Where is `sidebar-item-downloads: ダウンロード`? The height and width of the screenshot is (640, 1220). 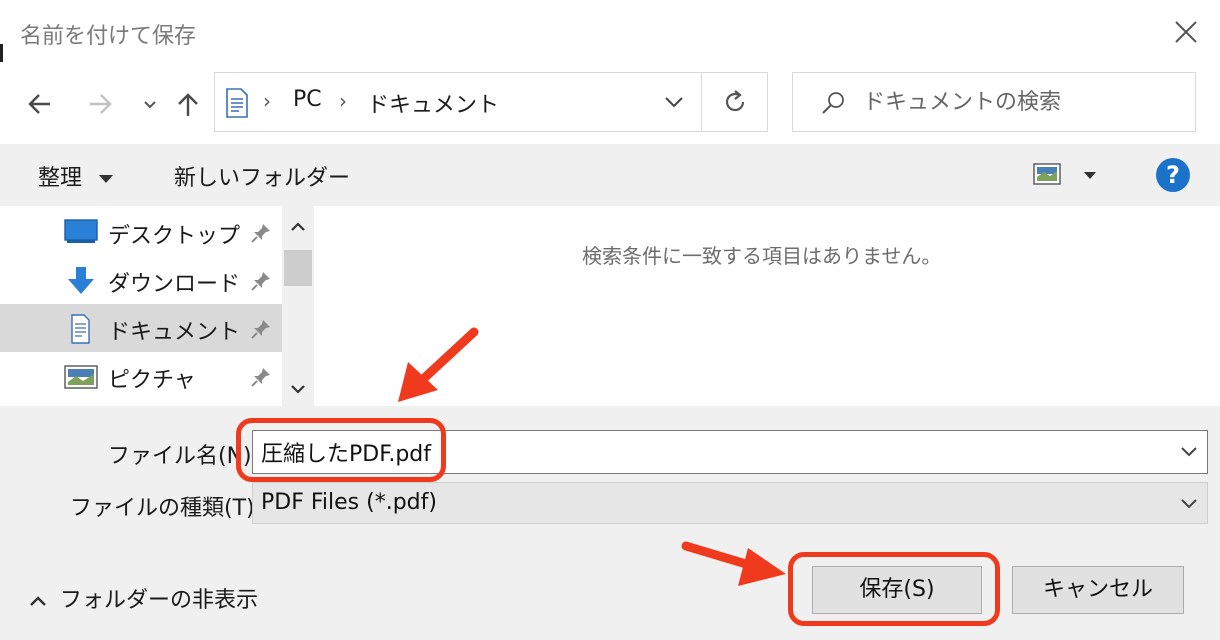 sidebar-item-downloads: ダウンロード is located at coordinates (141, 280).